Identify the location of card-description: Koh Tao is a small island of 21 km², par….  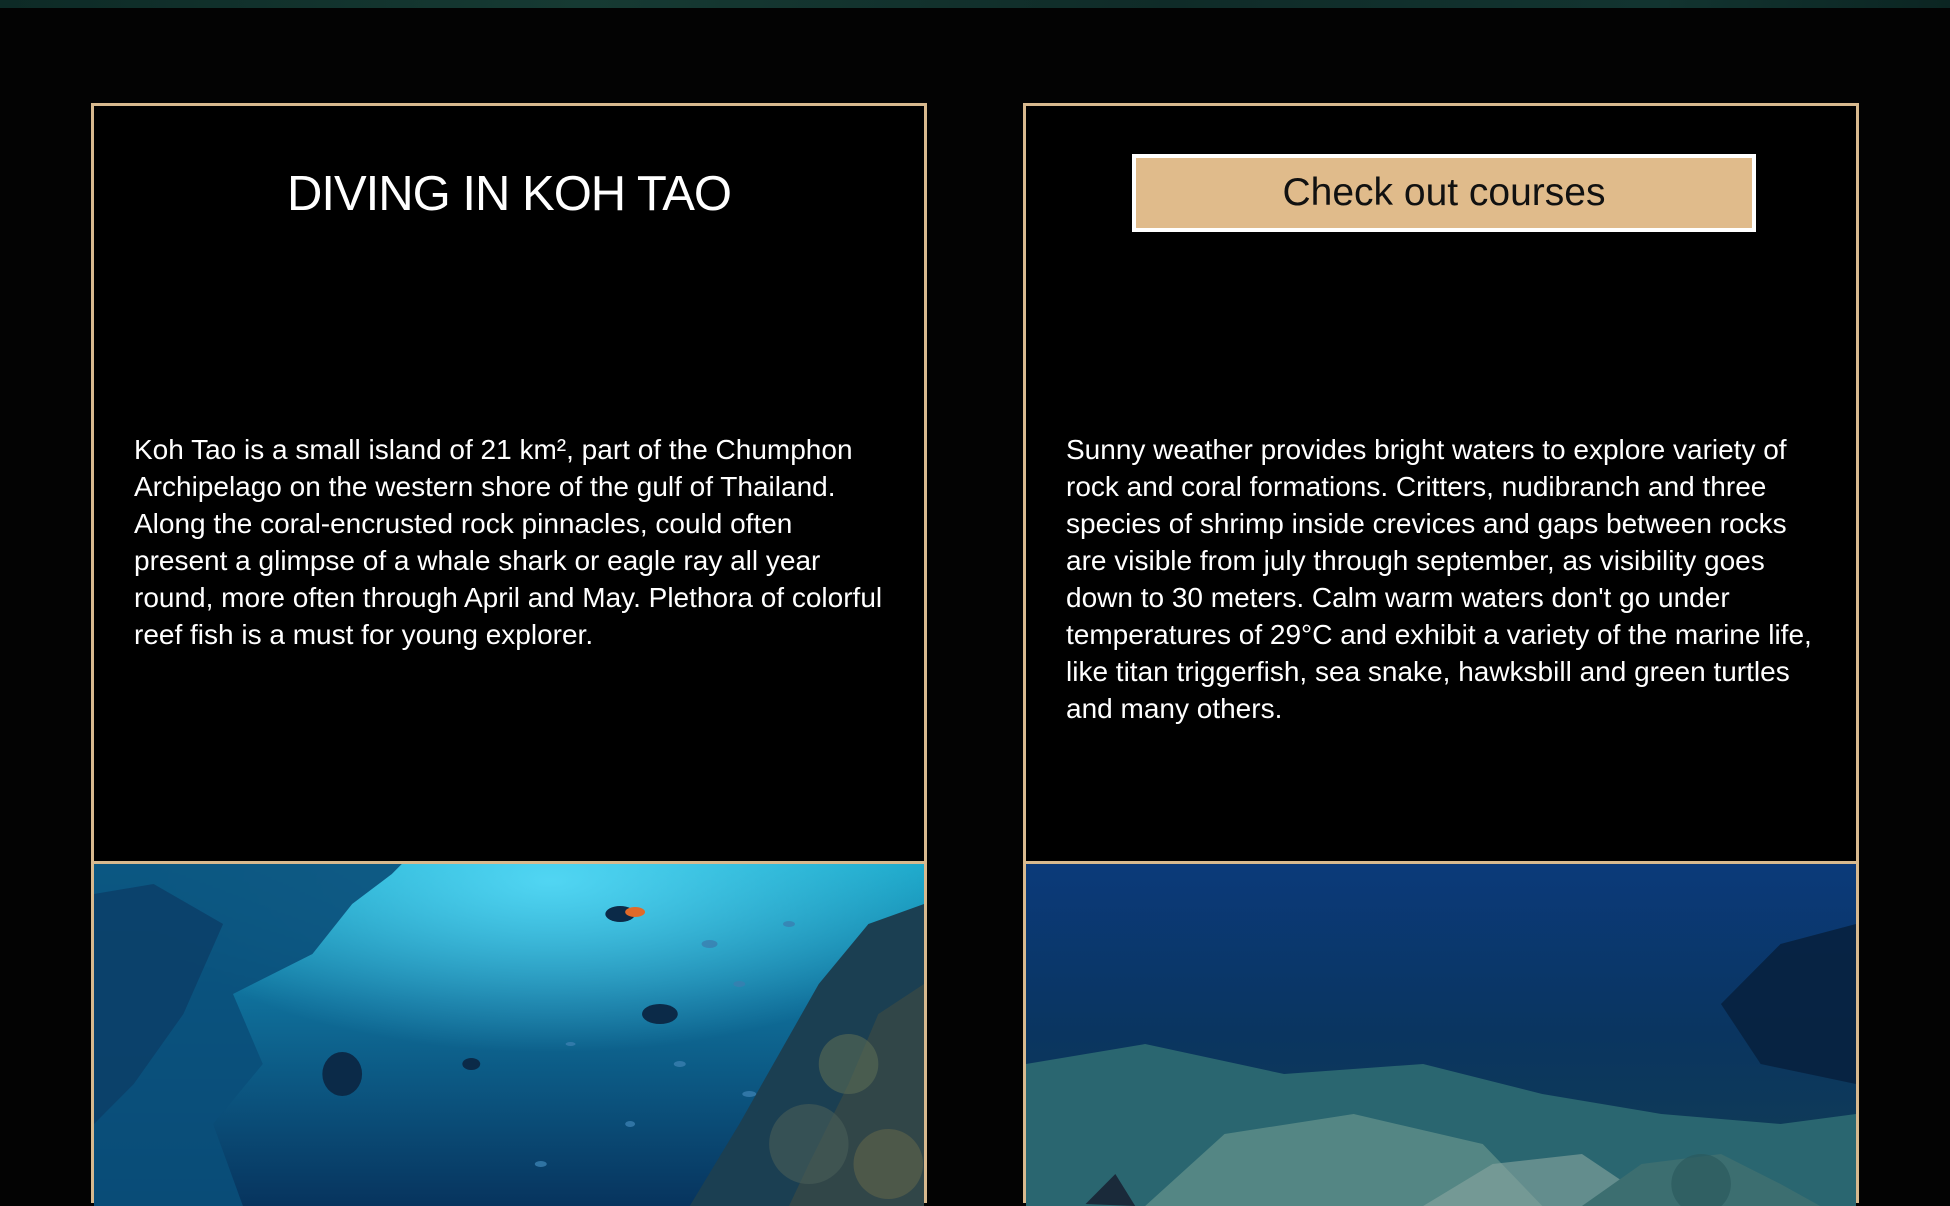
(508, 542).